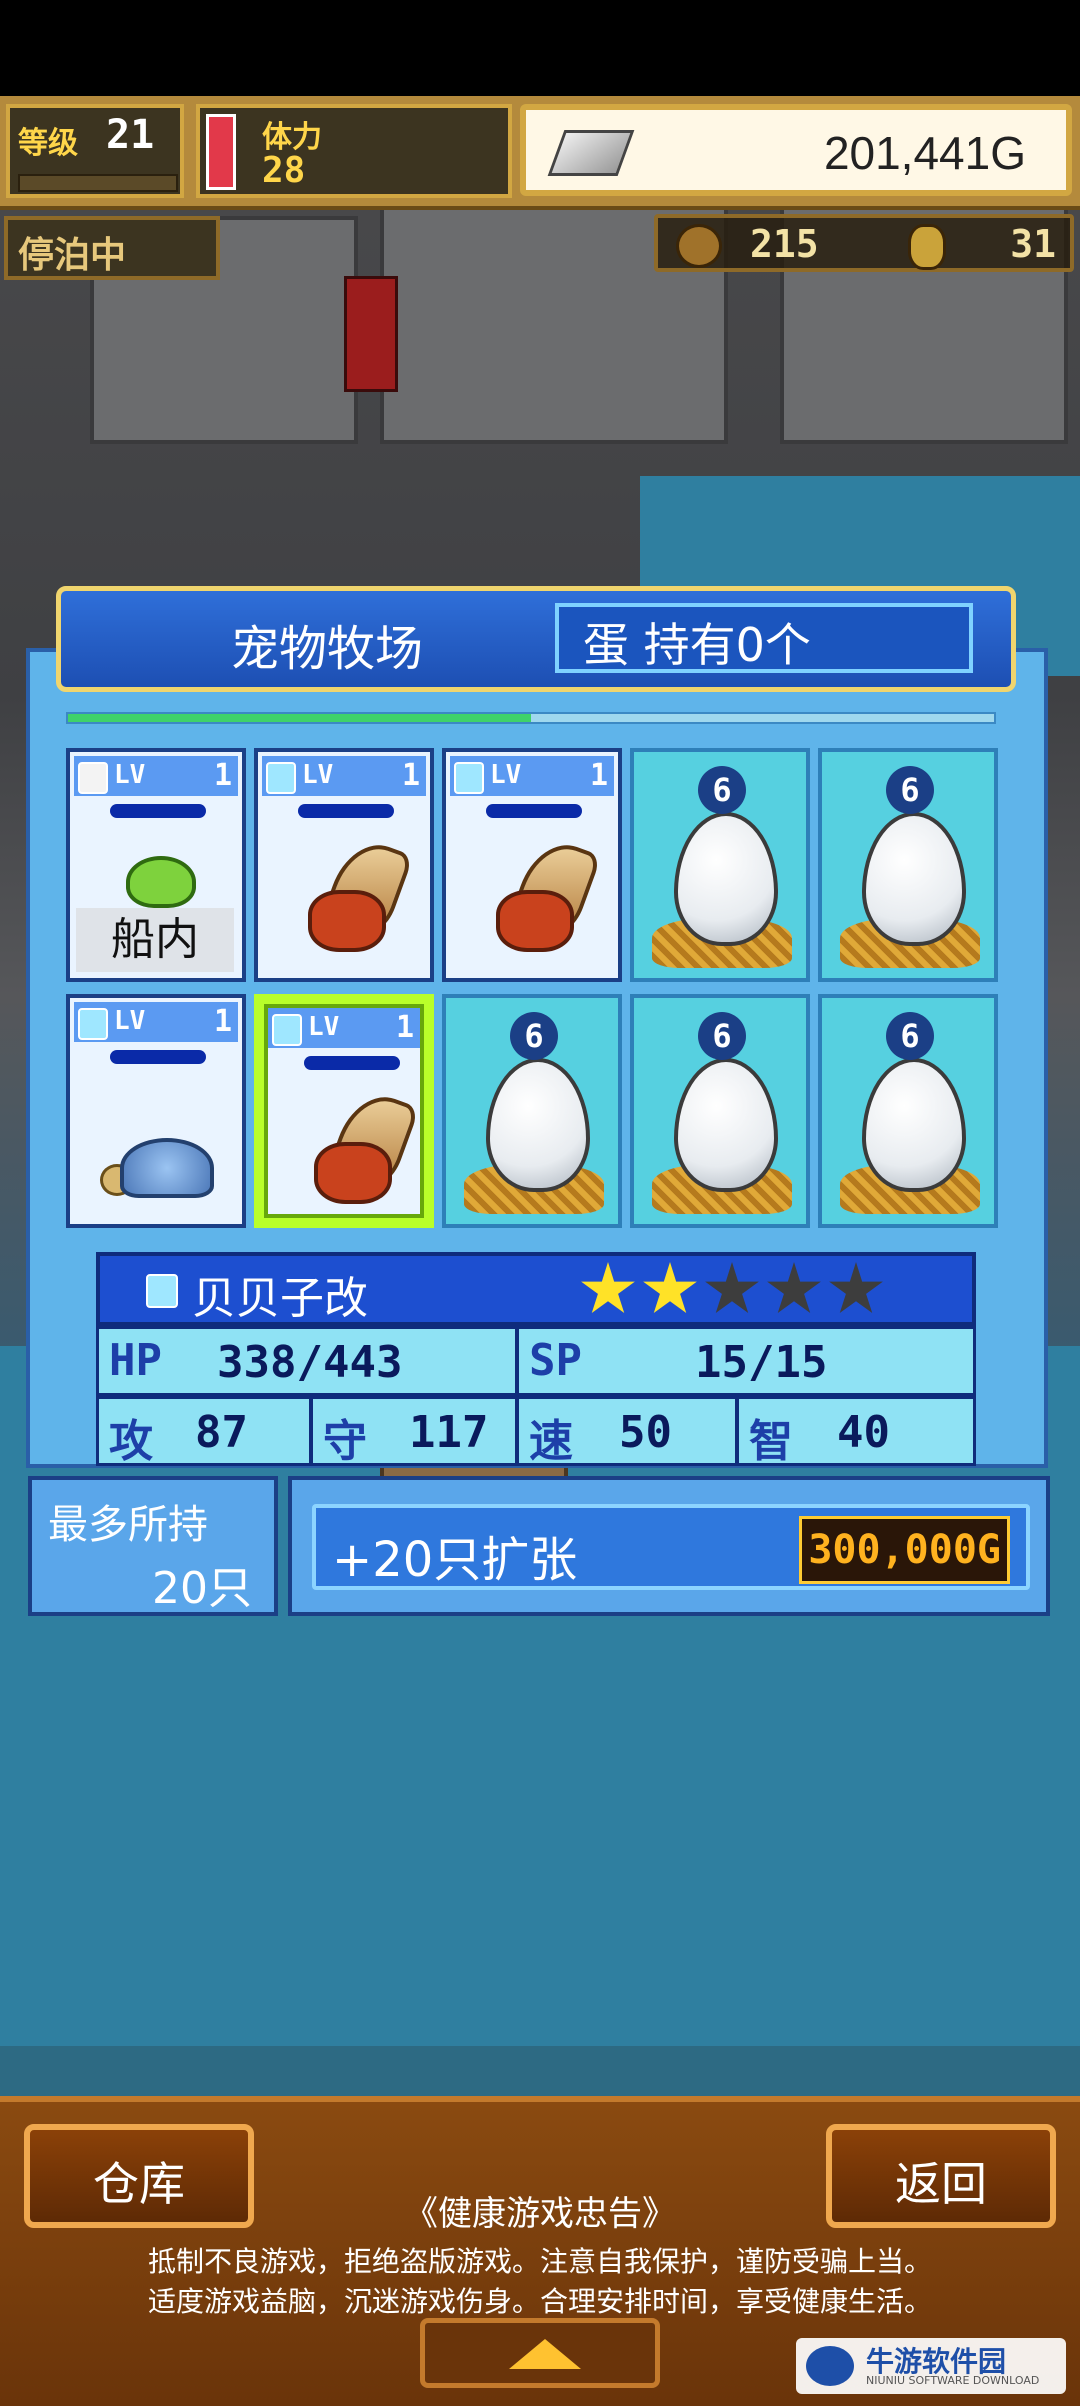 The image size is (1080, 2406). I want to click on capacity-value: 20只, so click(202, 1588).